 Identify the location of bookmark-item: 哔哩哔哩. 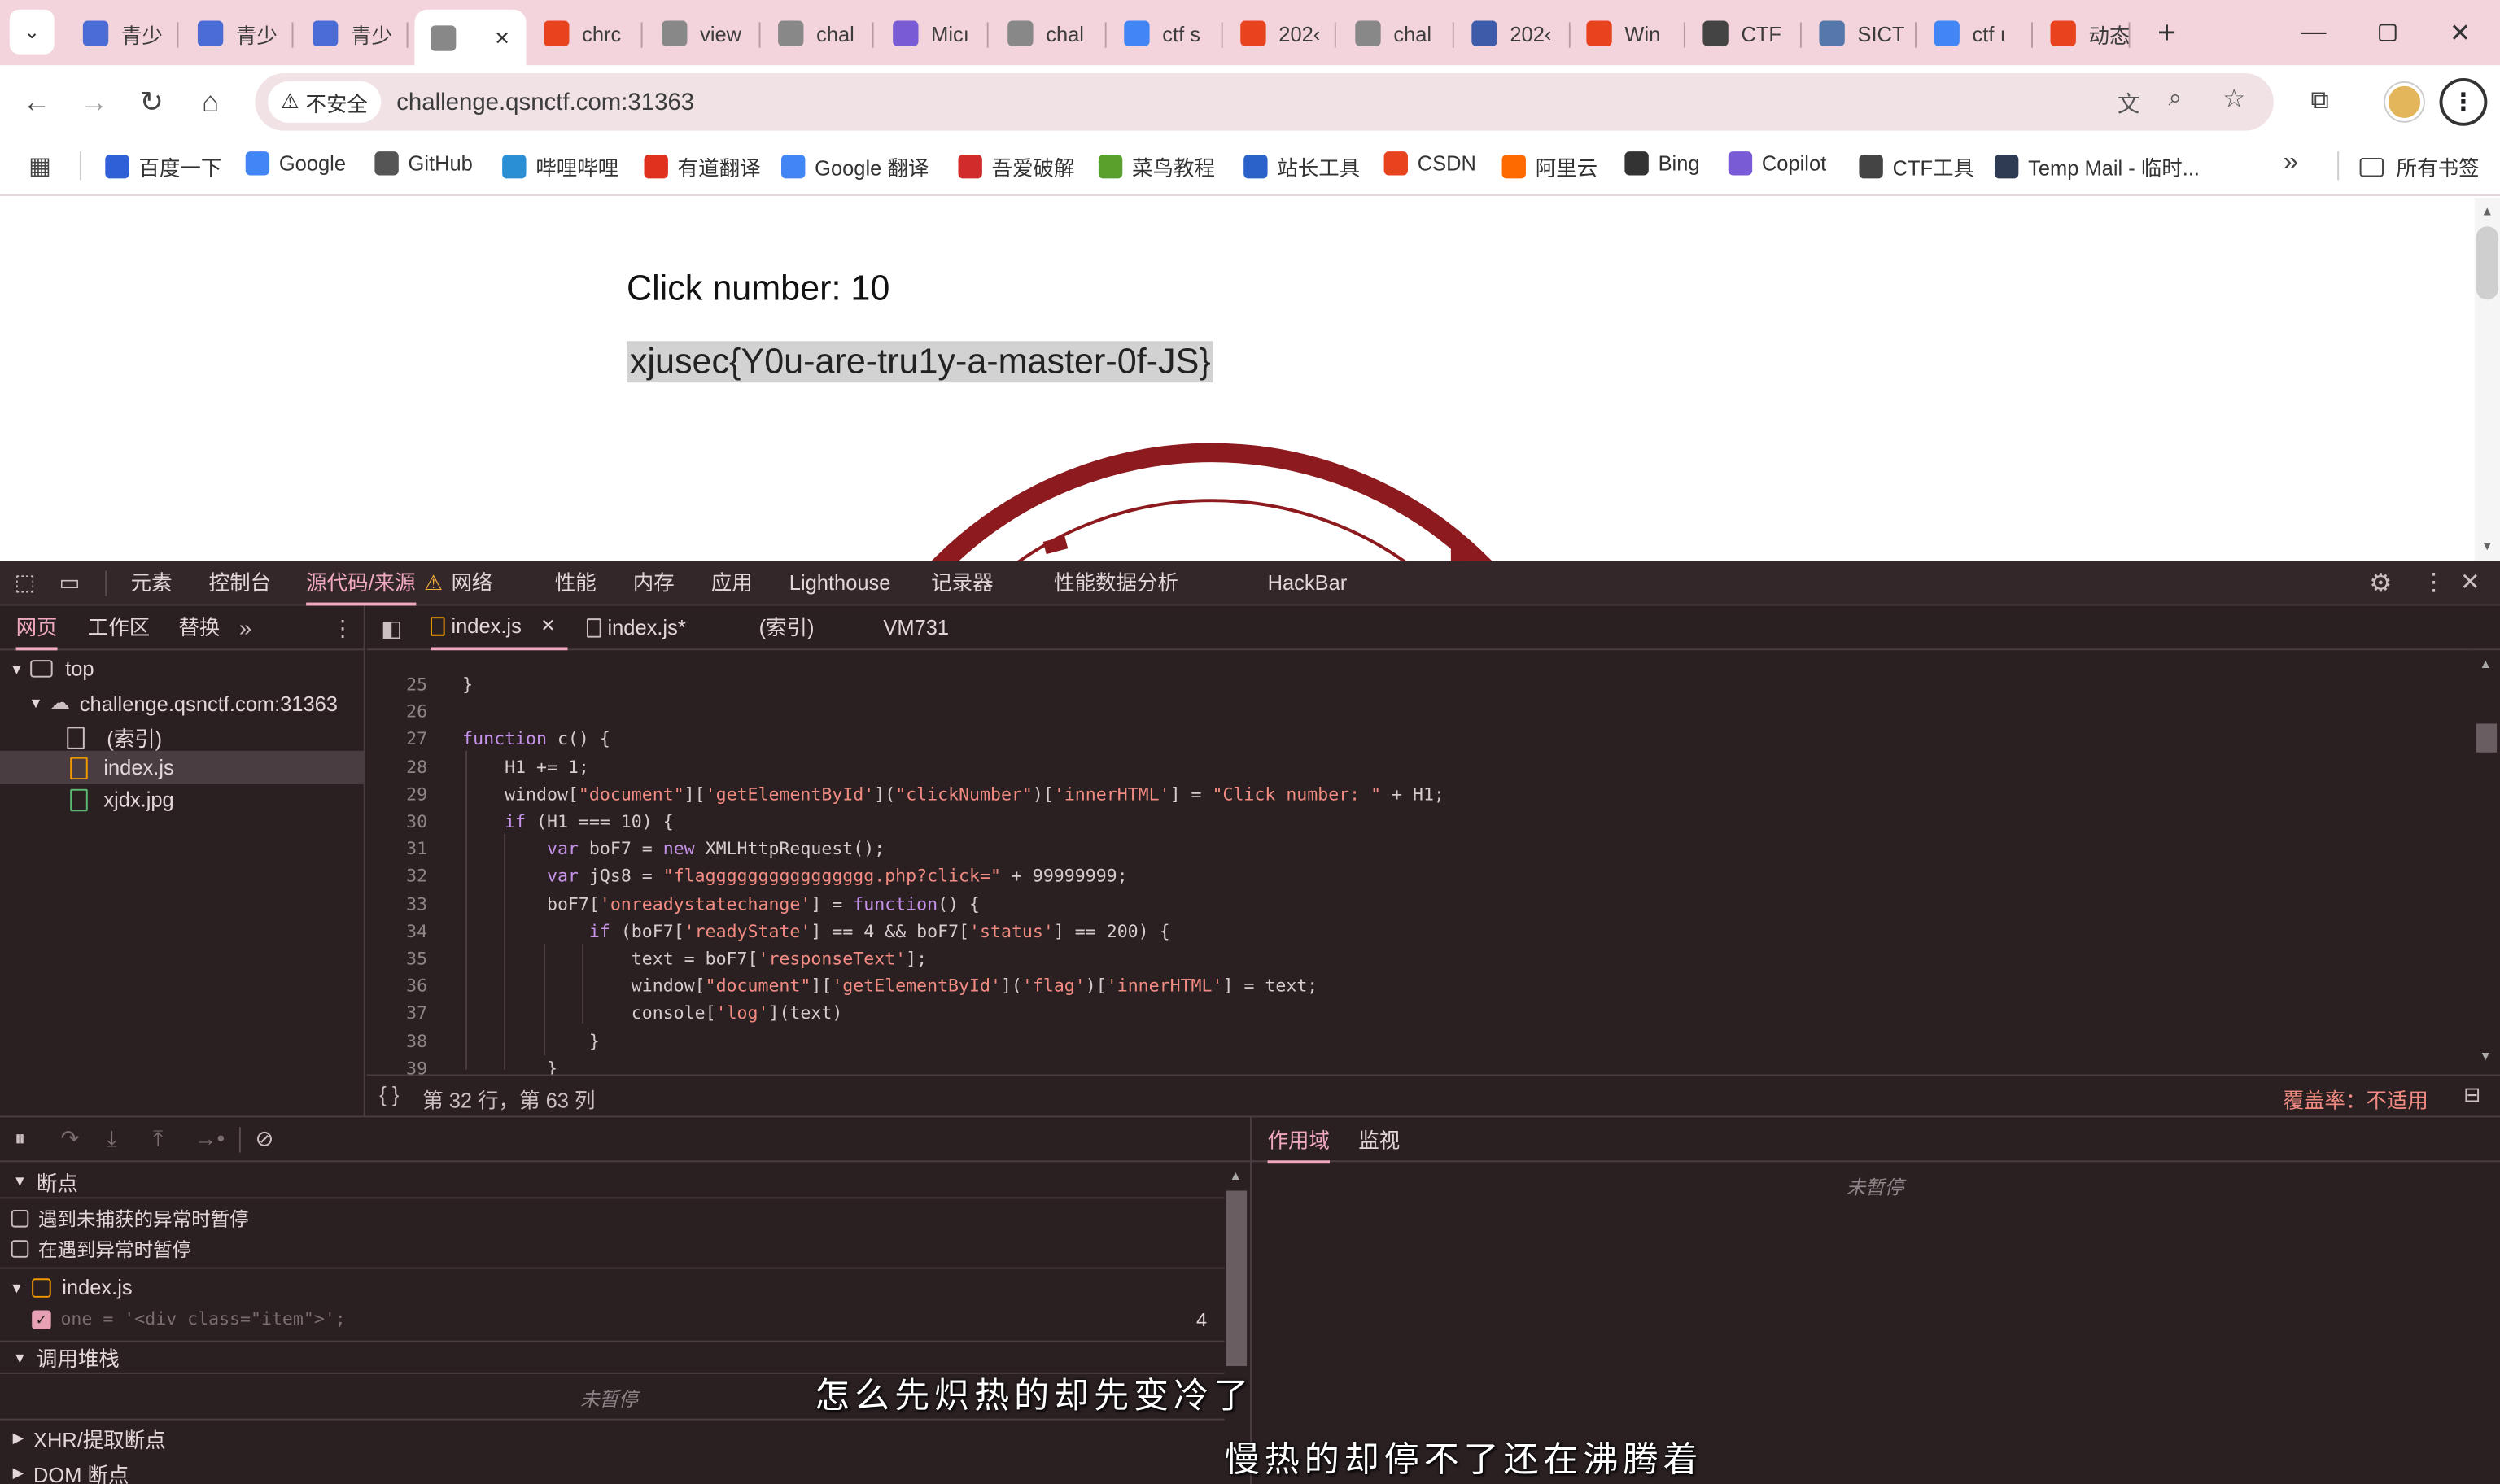
(560, 166).